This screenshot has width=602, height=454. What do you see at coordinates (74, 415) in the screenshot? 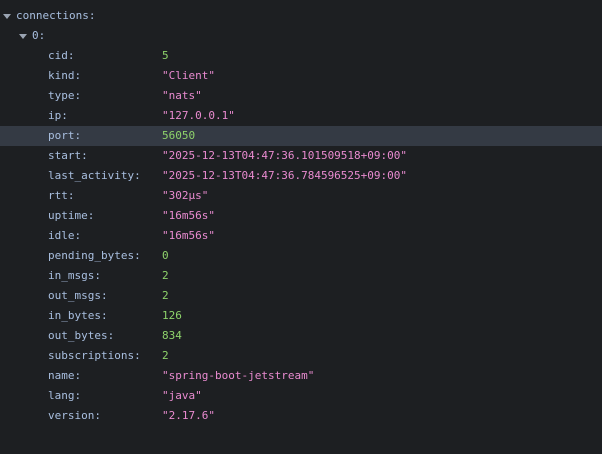
I see `field-key: version:` at bounding box center [74, 415].